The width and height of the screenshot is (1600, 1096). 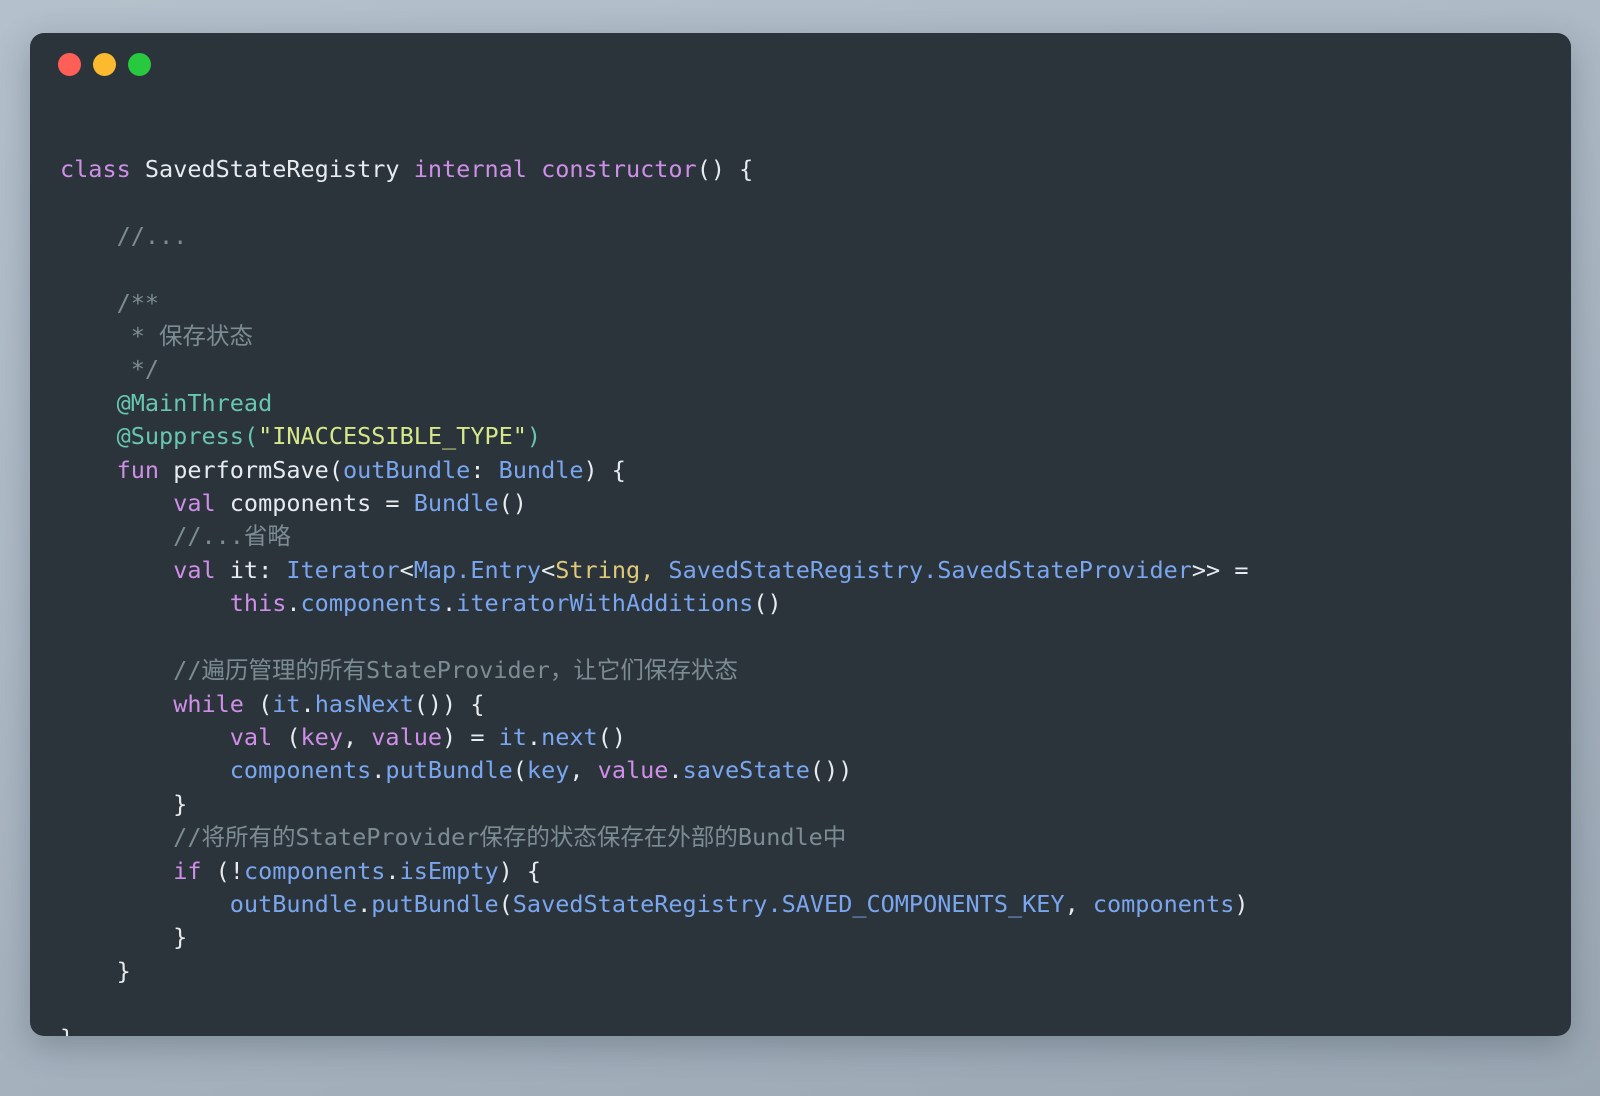 What do you see at coordinates (746, 770) in the screenshot?
I see `code-token: saveState` at bounding box center [746, 770].